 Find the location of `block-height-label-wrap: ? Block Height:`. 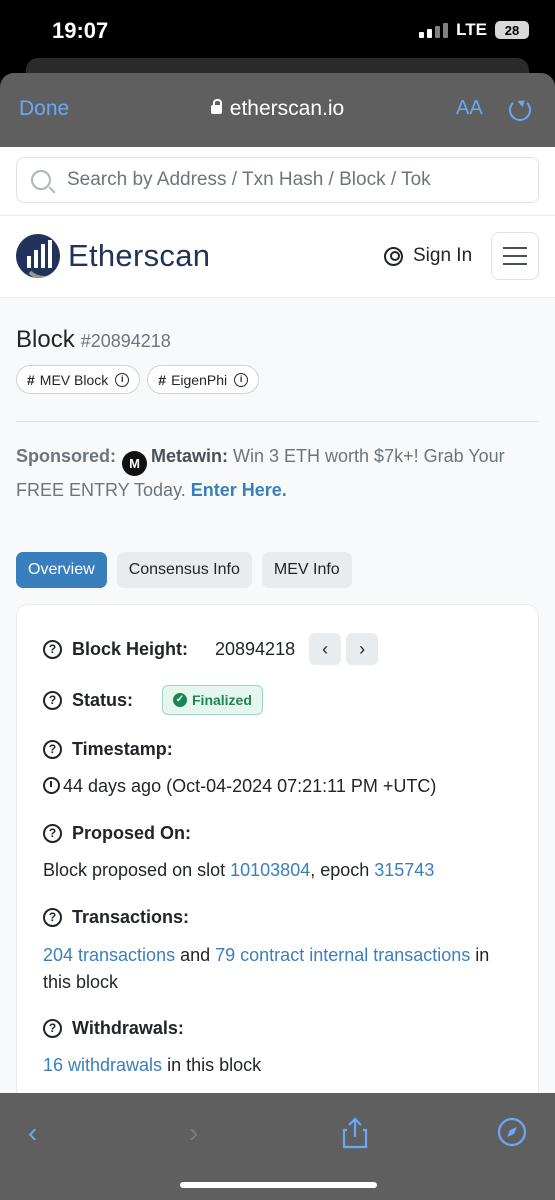

block-height-label-wrap: ? Block Height: is located at coordinates (129, 649).